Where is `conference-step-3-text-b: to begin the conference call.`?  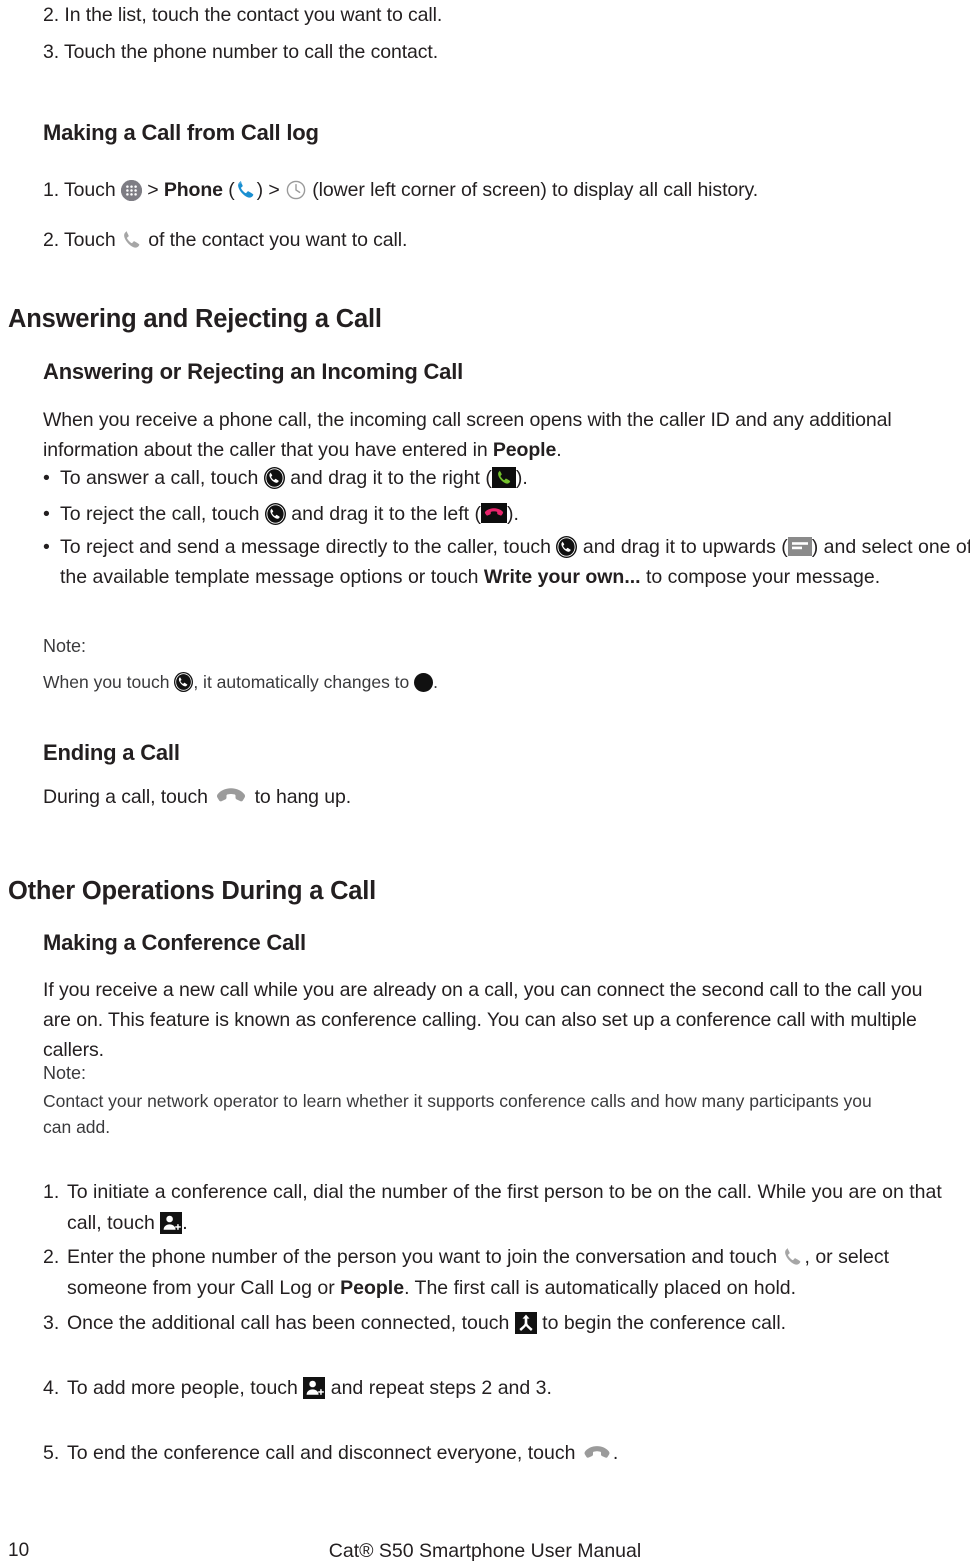 conference-step-3-text-b: to begin the conference call. is located at coordinates (661, 1323).